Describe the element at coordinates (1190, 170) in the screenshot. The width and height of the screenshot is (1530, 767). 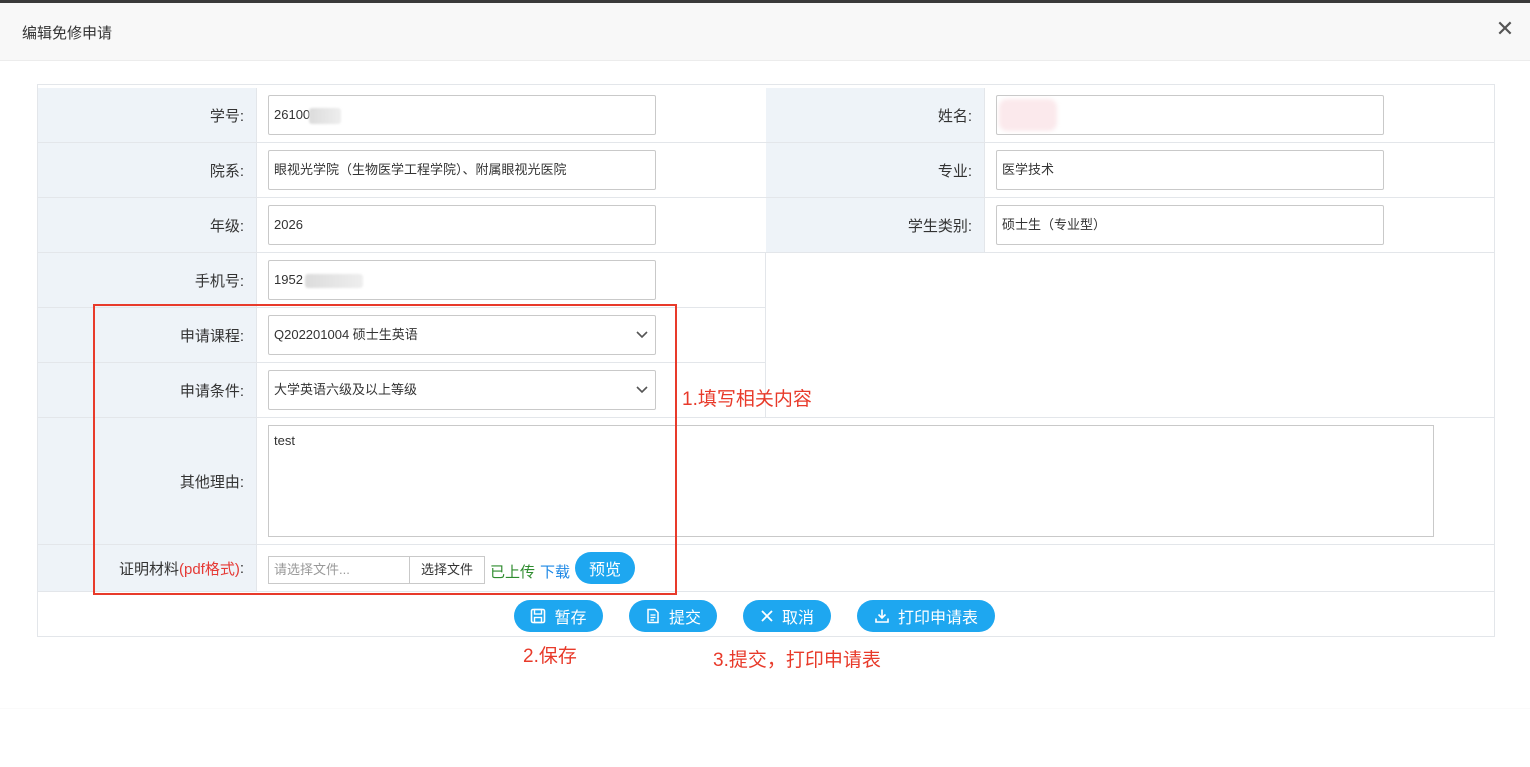
I see `major-field: 医学技术` at that location.